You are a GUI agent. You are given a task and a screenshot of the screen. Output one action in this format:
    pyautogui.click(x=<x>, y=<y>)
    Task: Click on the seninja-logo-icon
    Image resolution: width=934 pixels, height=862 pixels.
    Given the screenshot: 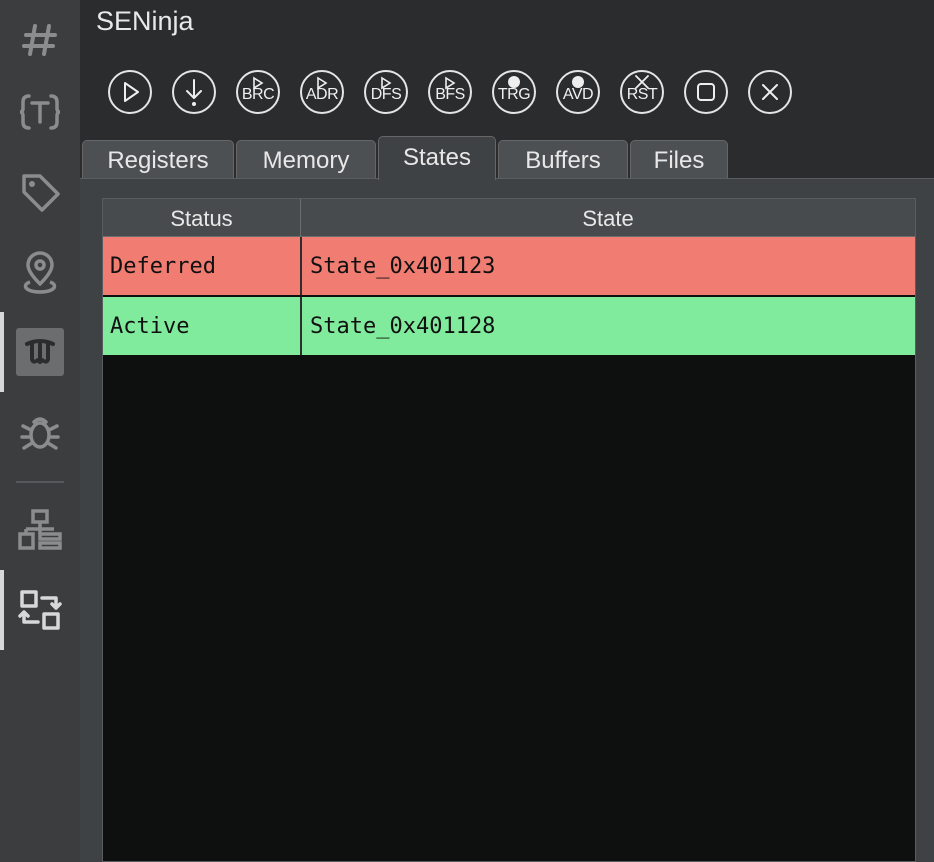 What is the action you would take?
    pyautogui.click(x=40, y=351)
    